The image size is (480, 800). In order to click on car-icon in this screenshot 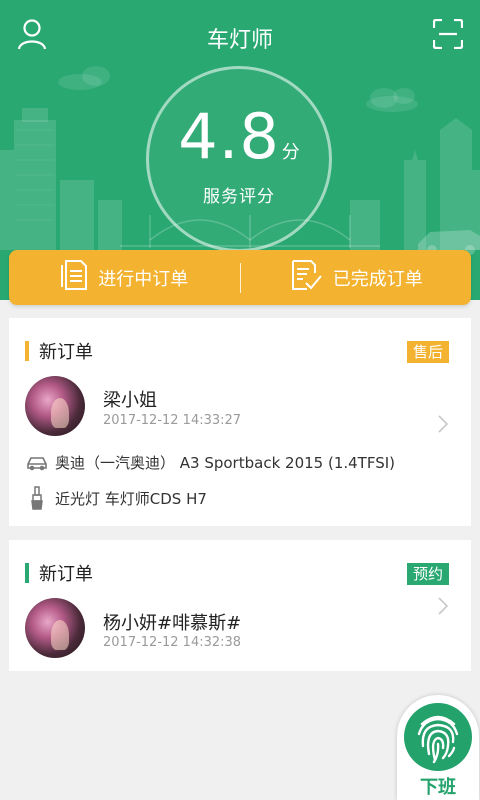, I will do `click(37, 463)`.